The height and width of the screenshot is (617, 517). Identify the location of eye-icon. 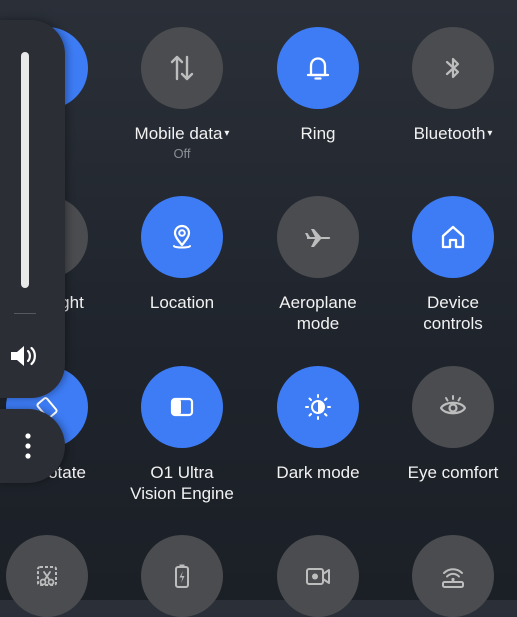
(453, 405).